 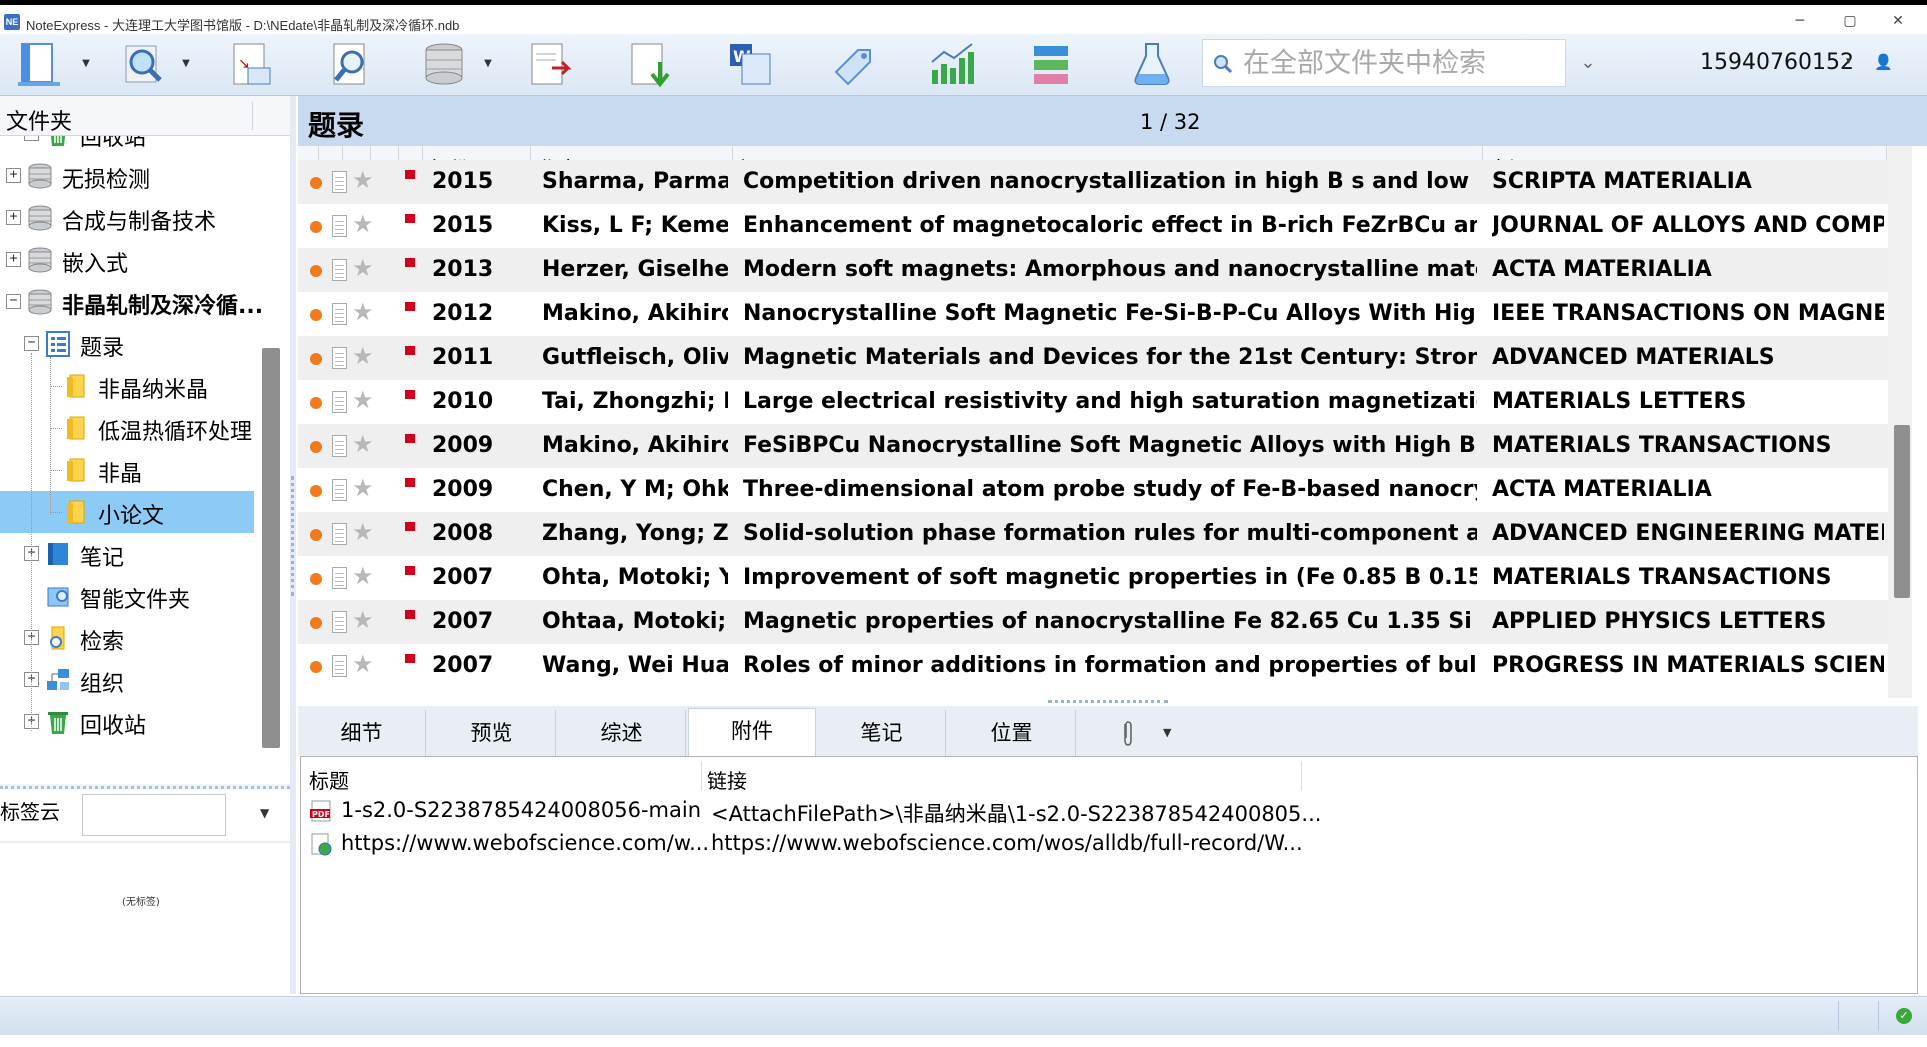 I want to click on document-icon, so click(x=339, y=314).